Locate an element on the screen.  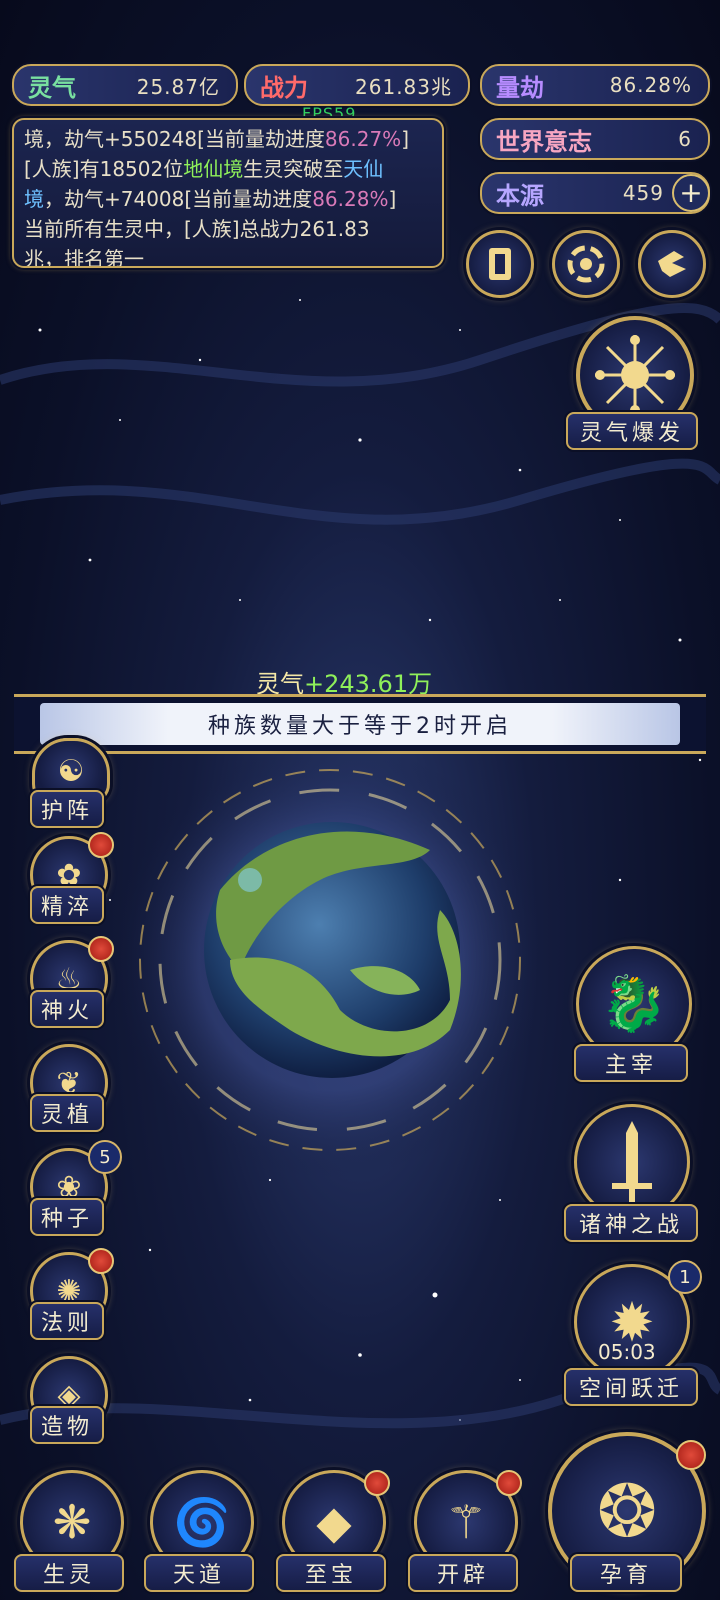
log-line-4: 当前所有生灵中，[人族]总战力261.83 is located at coordinates (197, 229).